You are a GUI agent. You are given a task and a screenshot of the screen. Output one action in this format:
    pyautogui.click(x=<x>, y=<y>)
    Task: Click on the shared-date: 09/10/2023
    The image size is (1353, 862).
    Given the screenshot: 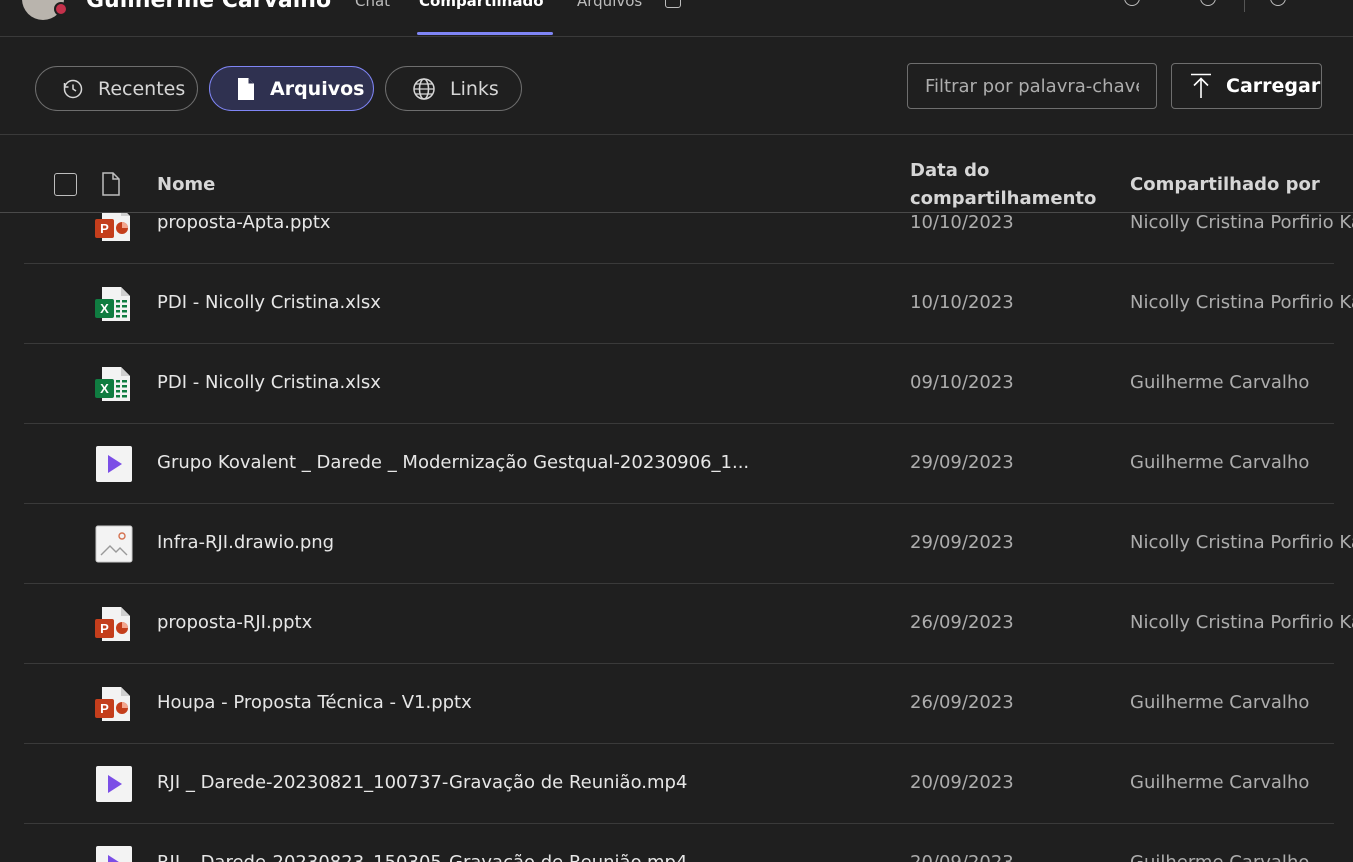 What is the action you would take?
    pyautogui.click(x=962, y=382)
    